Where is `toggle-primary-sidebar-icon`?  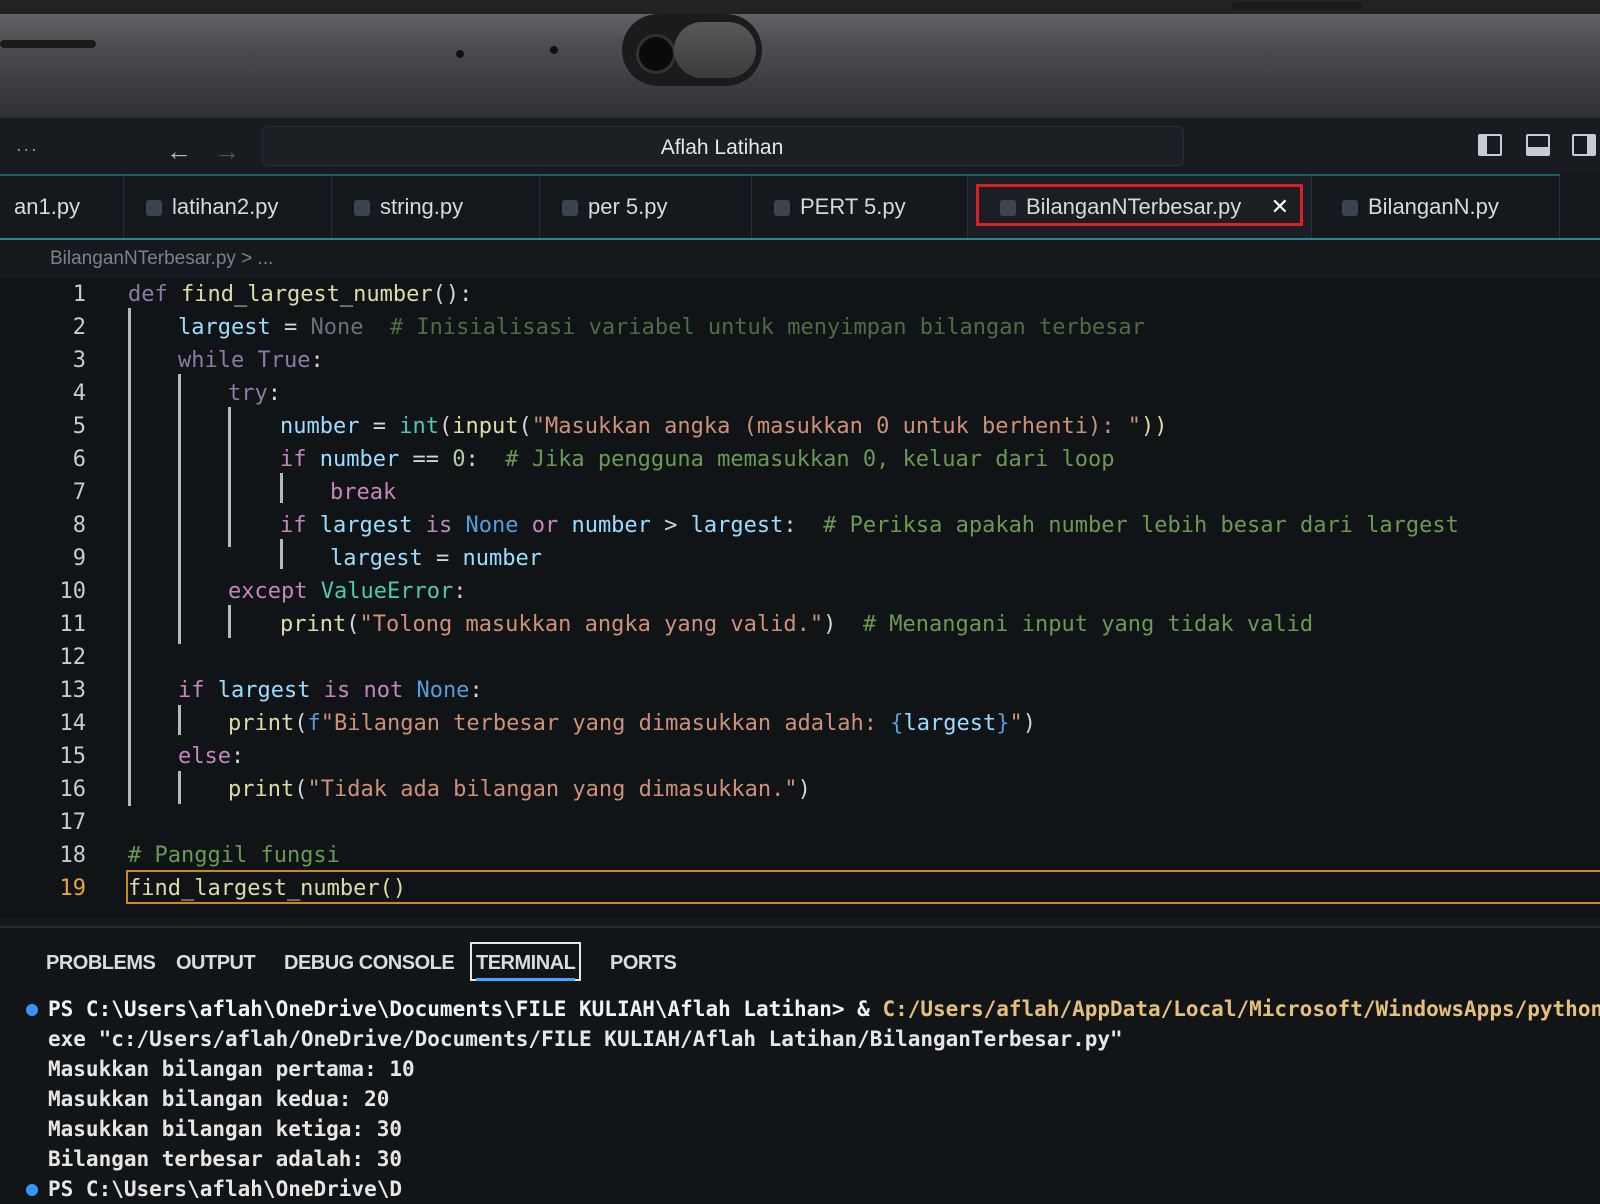 toggle-primary-sidebar-icon is located at coordinates (1490, 145).